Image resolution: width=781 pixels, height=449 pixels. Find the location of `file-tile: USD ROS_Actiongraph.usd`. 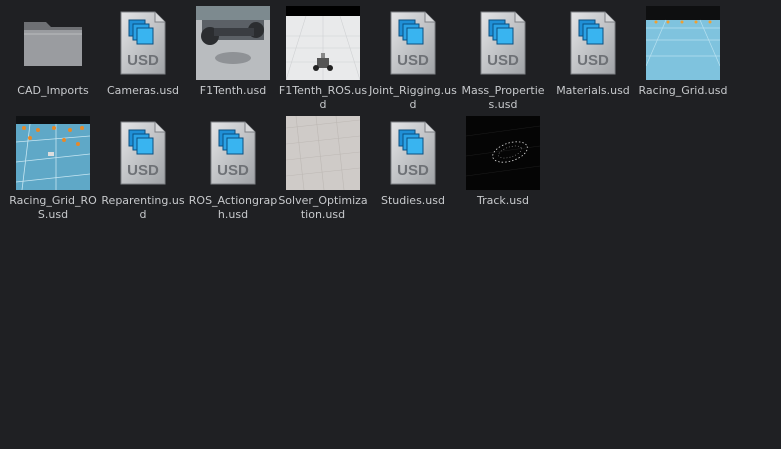

file-tile: USD ROS_Actiongraph.usd is located at coordinates (233, 171).